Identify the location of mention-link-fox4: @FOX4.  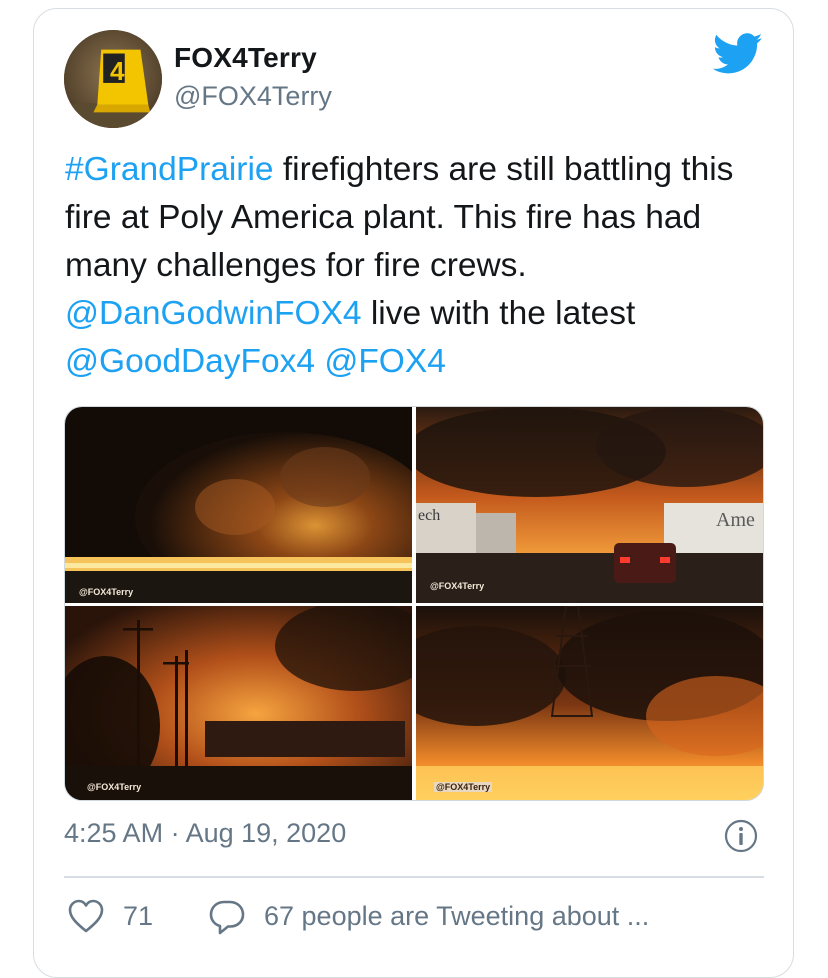
(385, 361).